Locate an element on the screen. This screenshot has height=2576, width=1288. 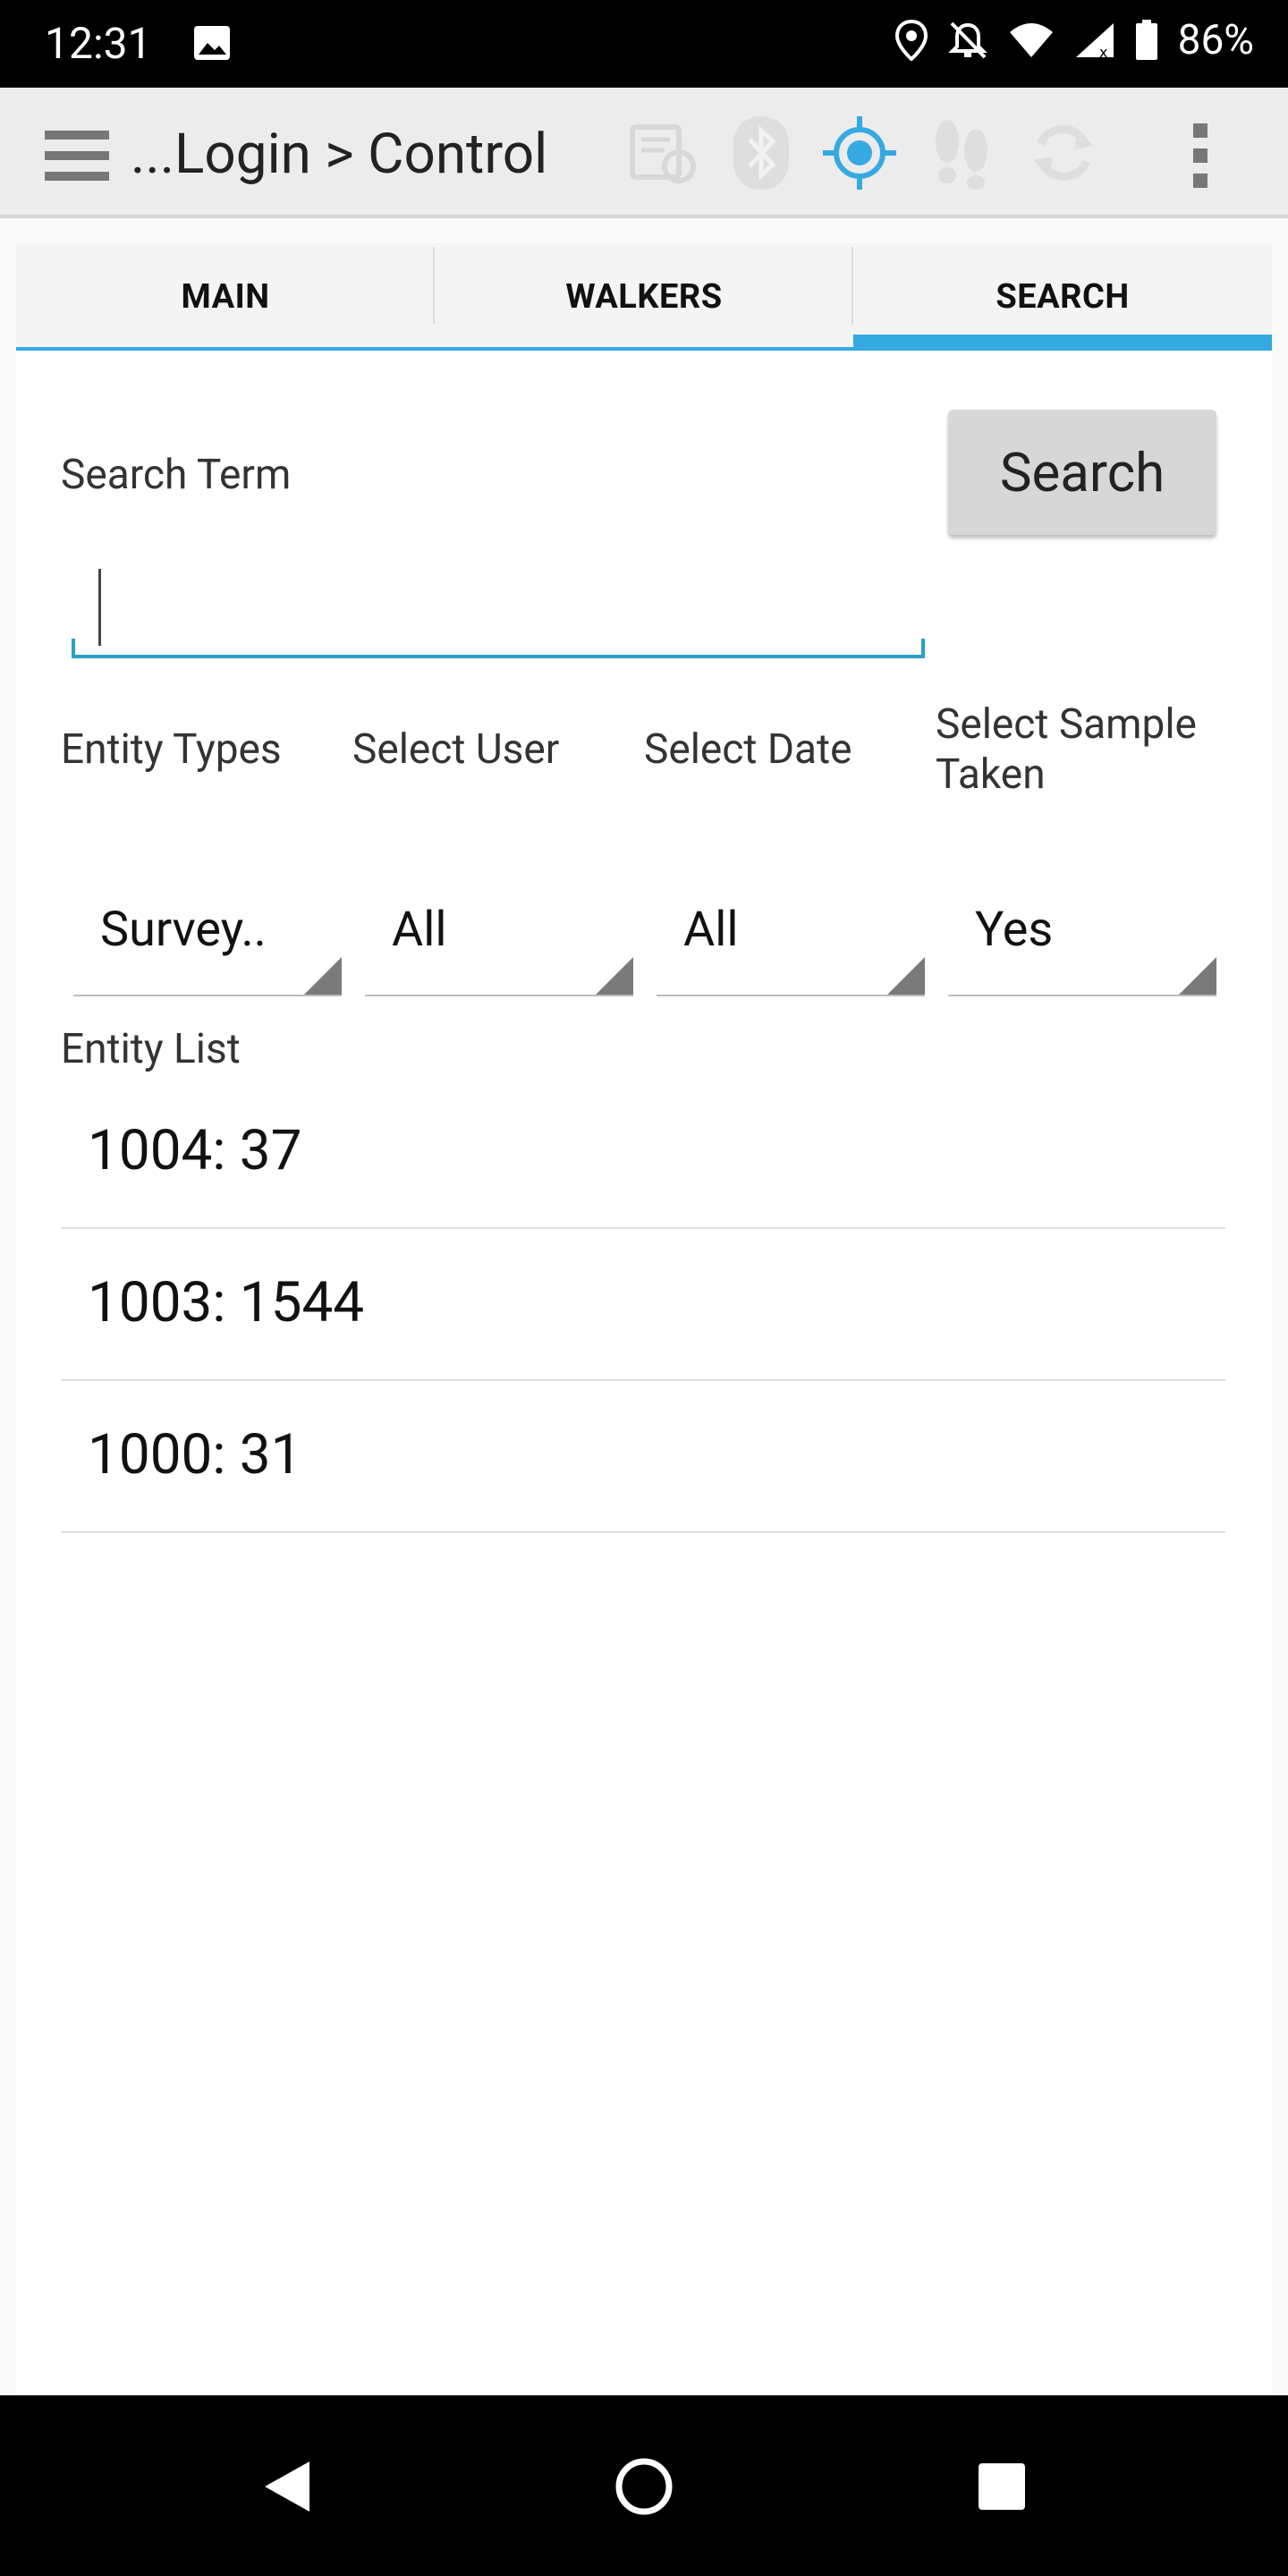
bluetooth-icon is located at coordinates (761, 152).